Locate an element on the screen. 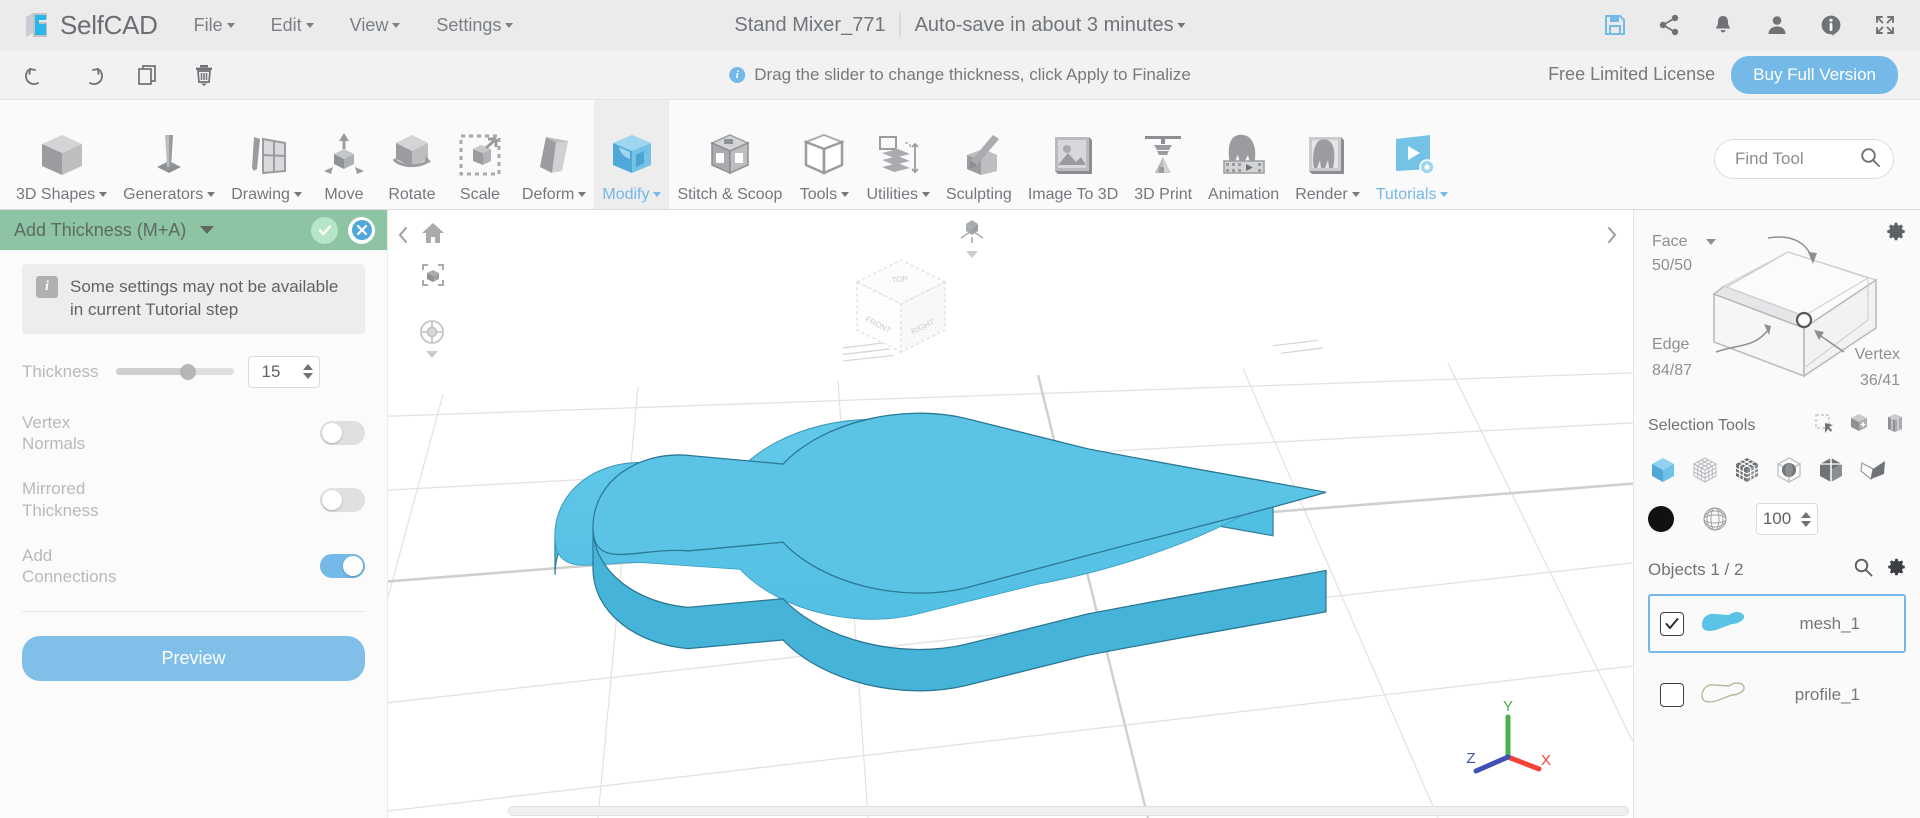 The width and height of the screenshot is (1920, 818). ribbon-item-render: Render is located at coordinates (1327, 154).